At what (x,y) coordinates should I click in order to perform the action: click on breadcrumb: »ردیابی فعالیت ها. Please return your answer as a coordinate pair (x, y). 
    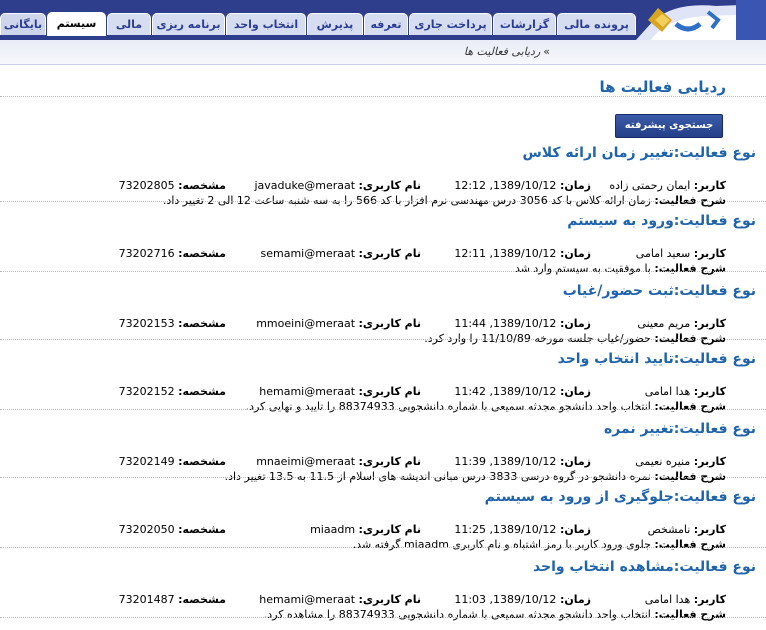
    Looking at the image, I should click on (507, 51).